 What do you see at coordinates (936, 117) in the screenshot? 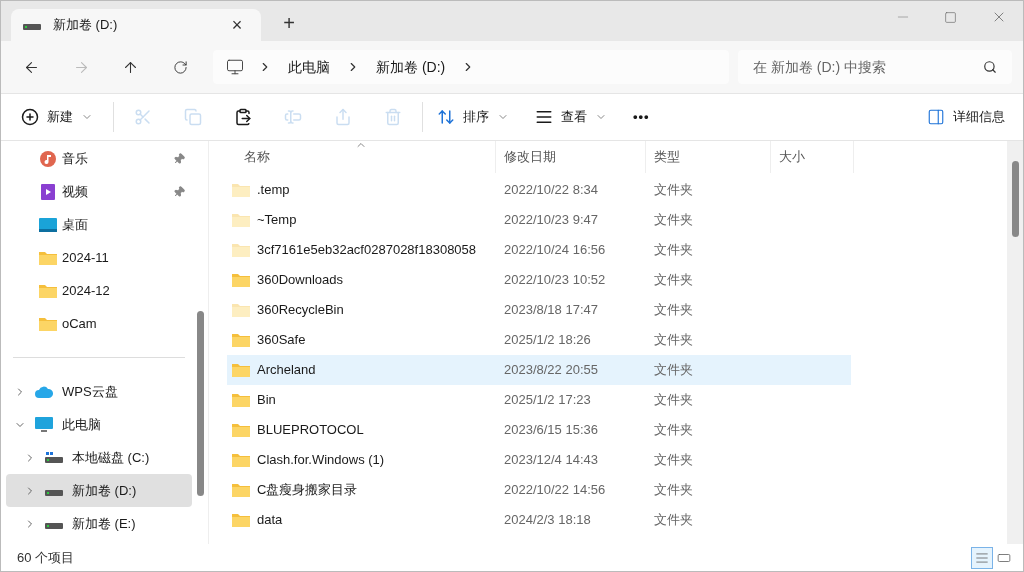
I see `details-pane-icon` at bounding box center [936, 117].